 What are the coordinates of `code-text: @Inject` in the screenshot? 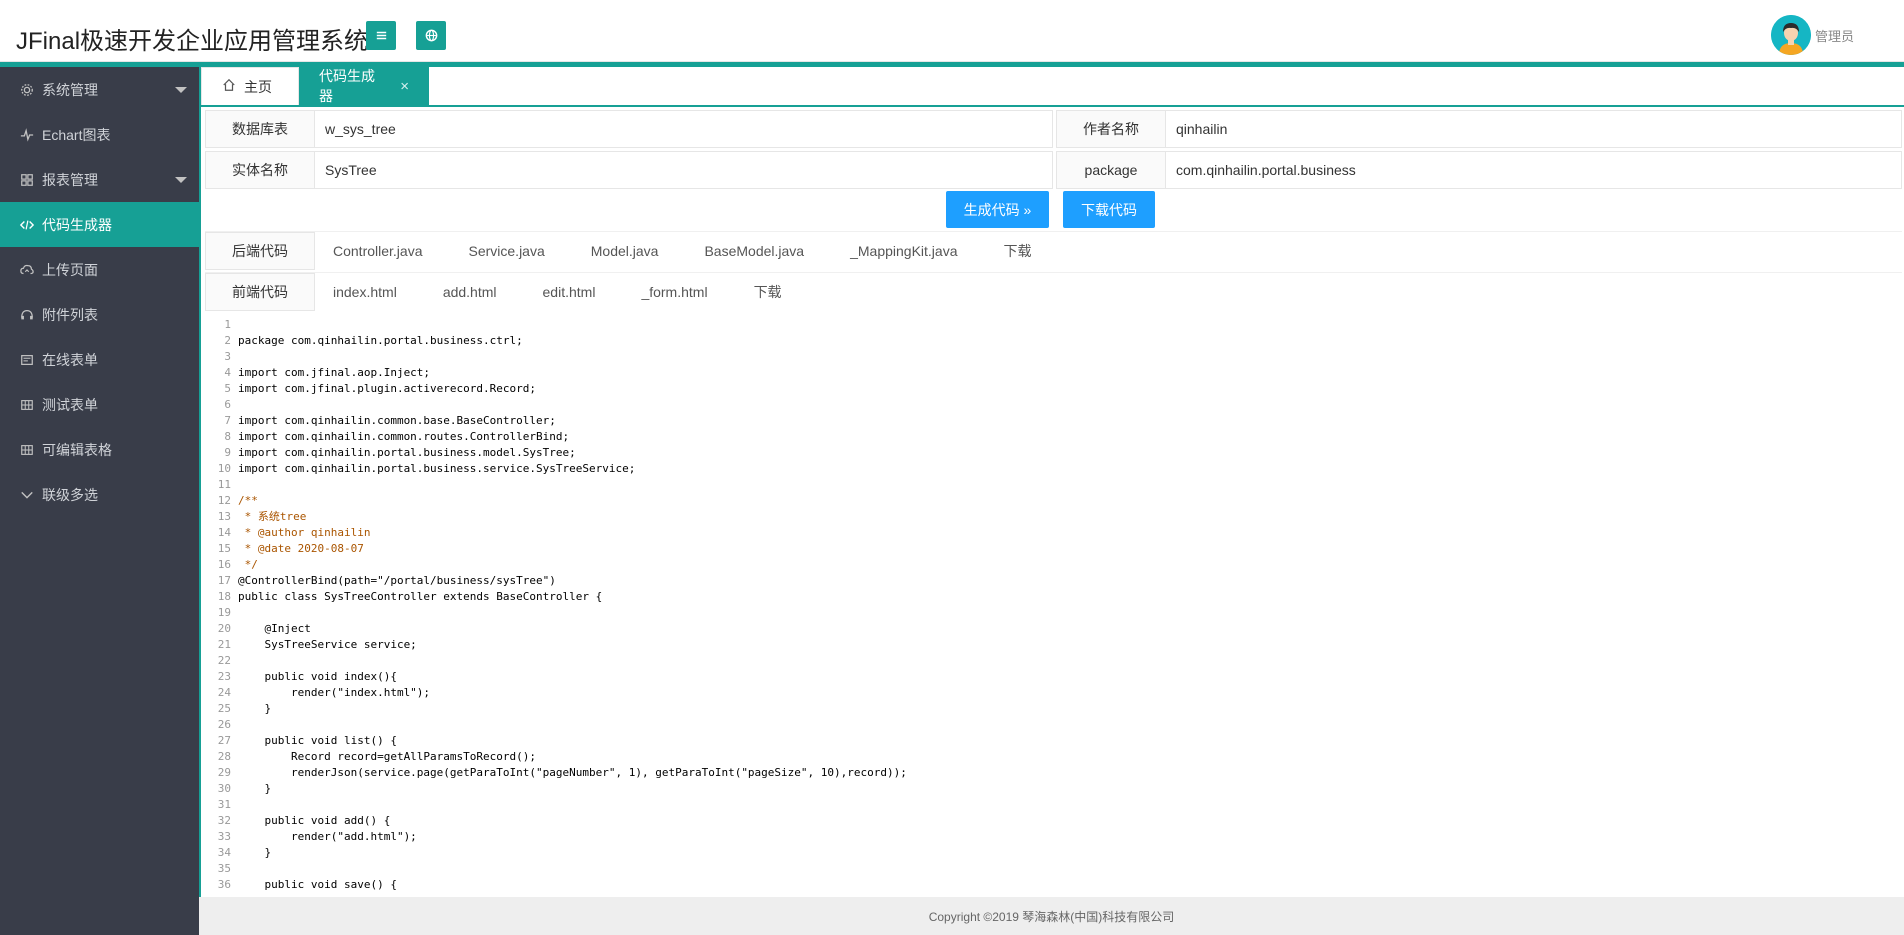 It's located at (274, 628).